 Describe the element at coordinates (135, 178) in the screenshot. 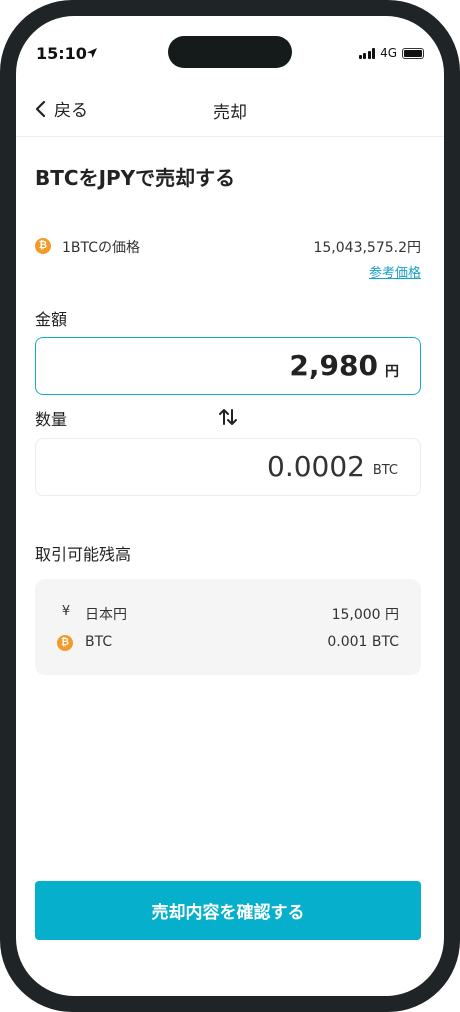

I see `sell-heading: BTCをJPYで売却する` at that location.